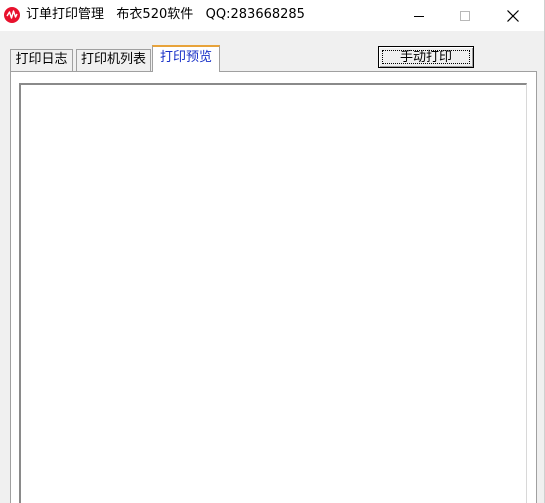  What do you see at coordinates (155, 14) in the screenshot?
I see `window-title-company: 布衣520软件` at bounding box center [155, 14].